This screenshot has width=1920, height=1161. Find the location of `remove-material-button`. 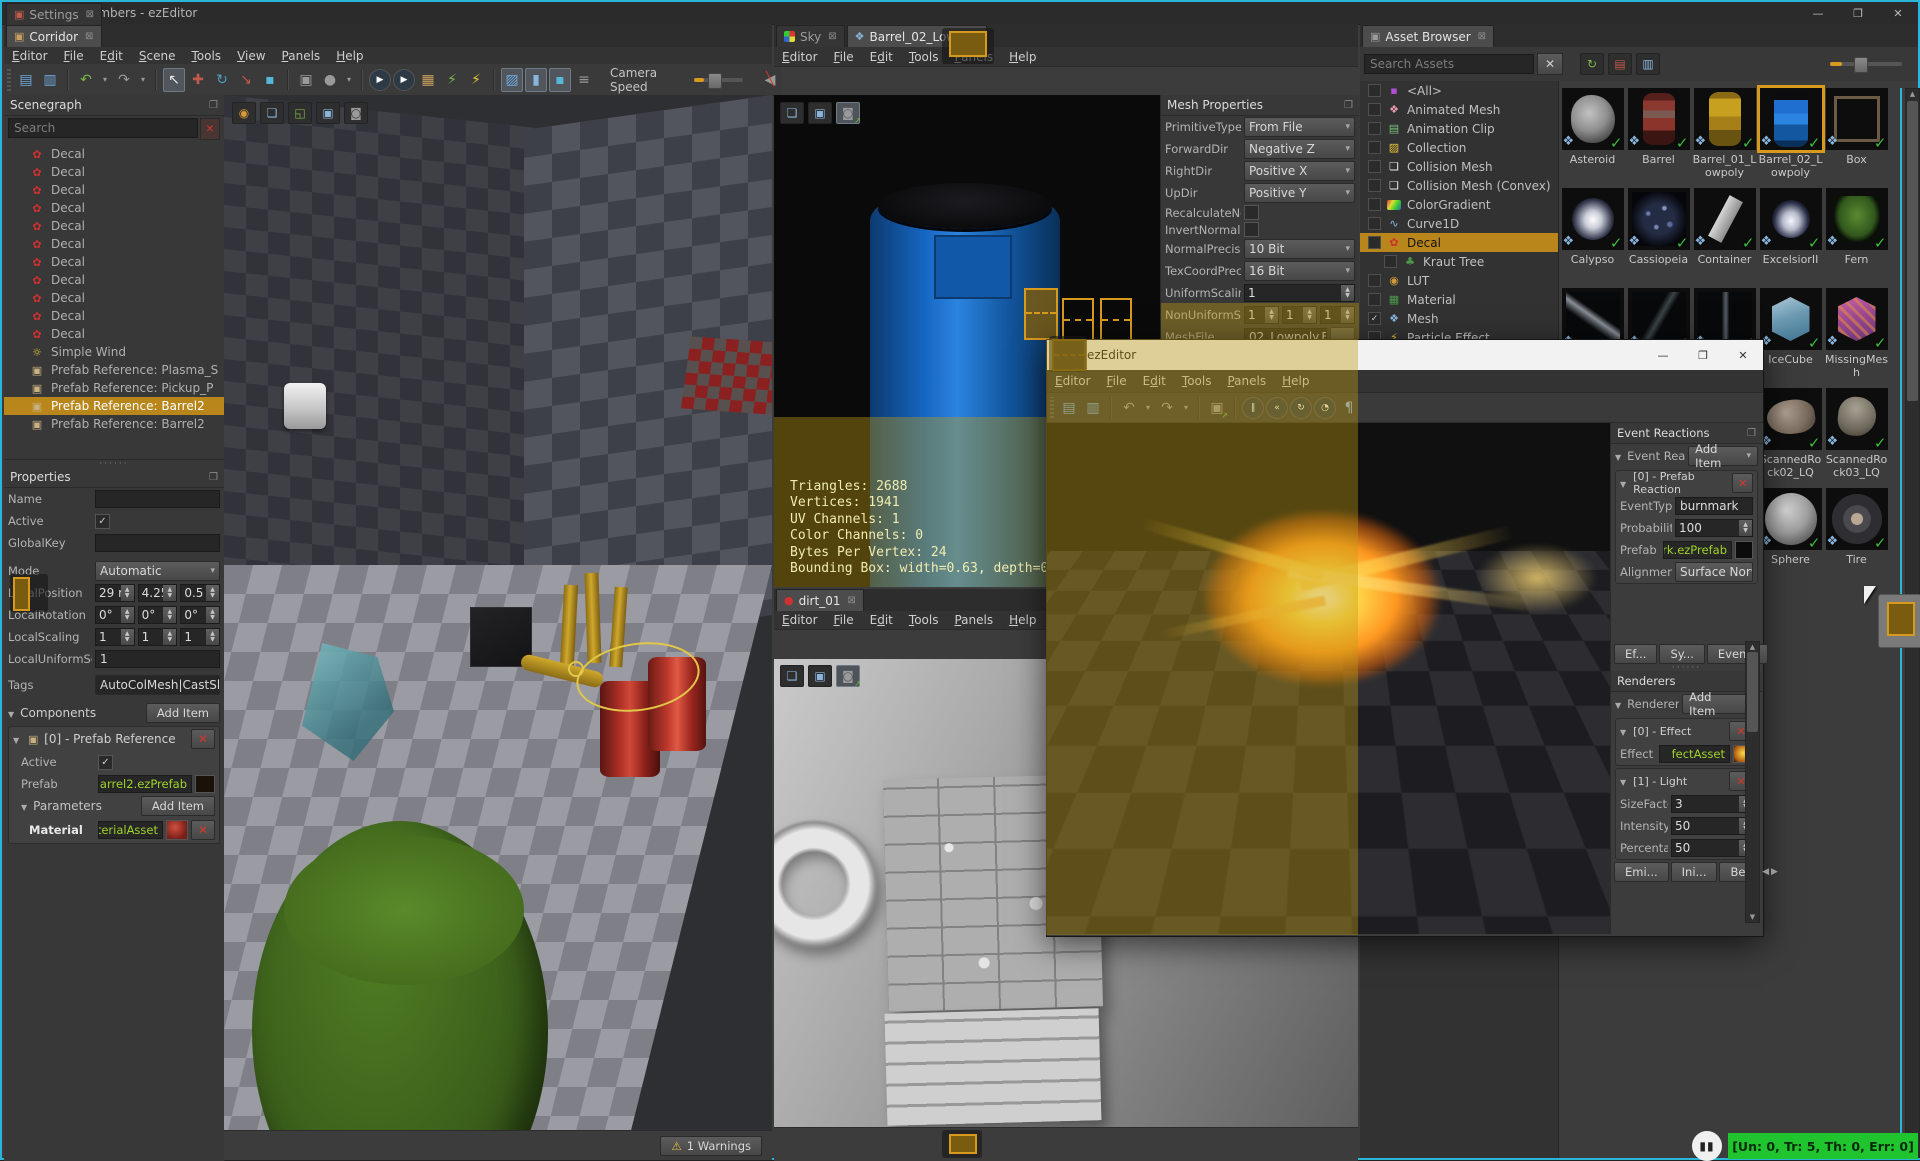

remove-material-button is located at coordinates (203, 830).